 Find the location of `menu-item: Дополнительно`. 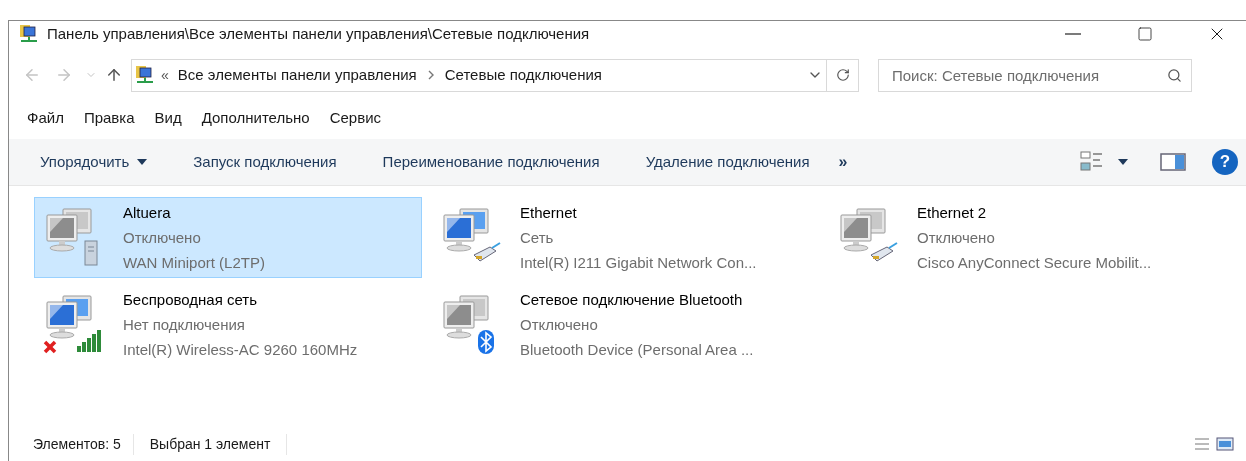

menu-item: Дополнительно is located at coordinates (255, 118).